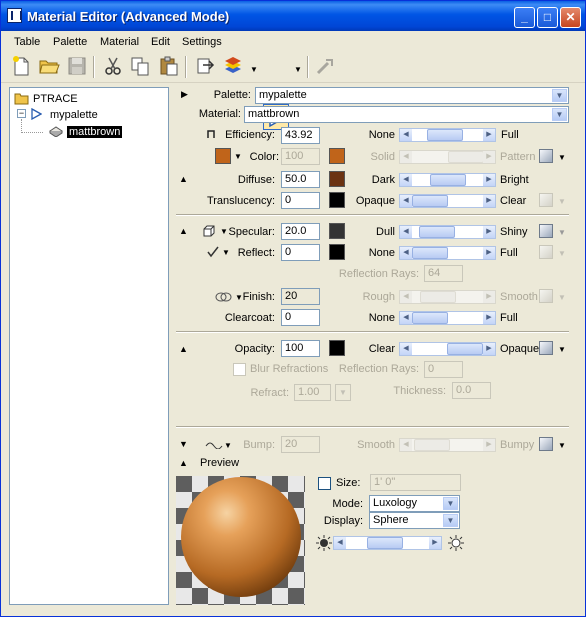 The image size is (586, 617). Describe the element at coordinates (300, 179) in the screenshot. I see `diffuse-field: 50.0` at that location.